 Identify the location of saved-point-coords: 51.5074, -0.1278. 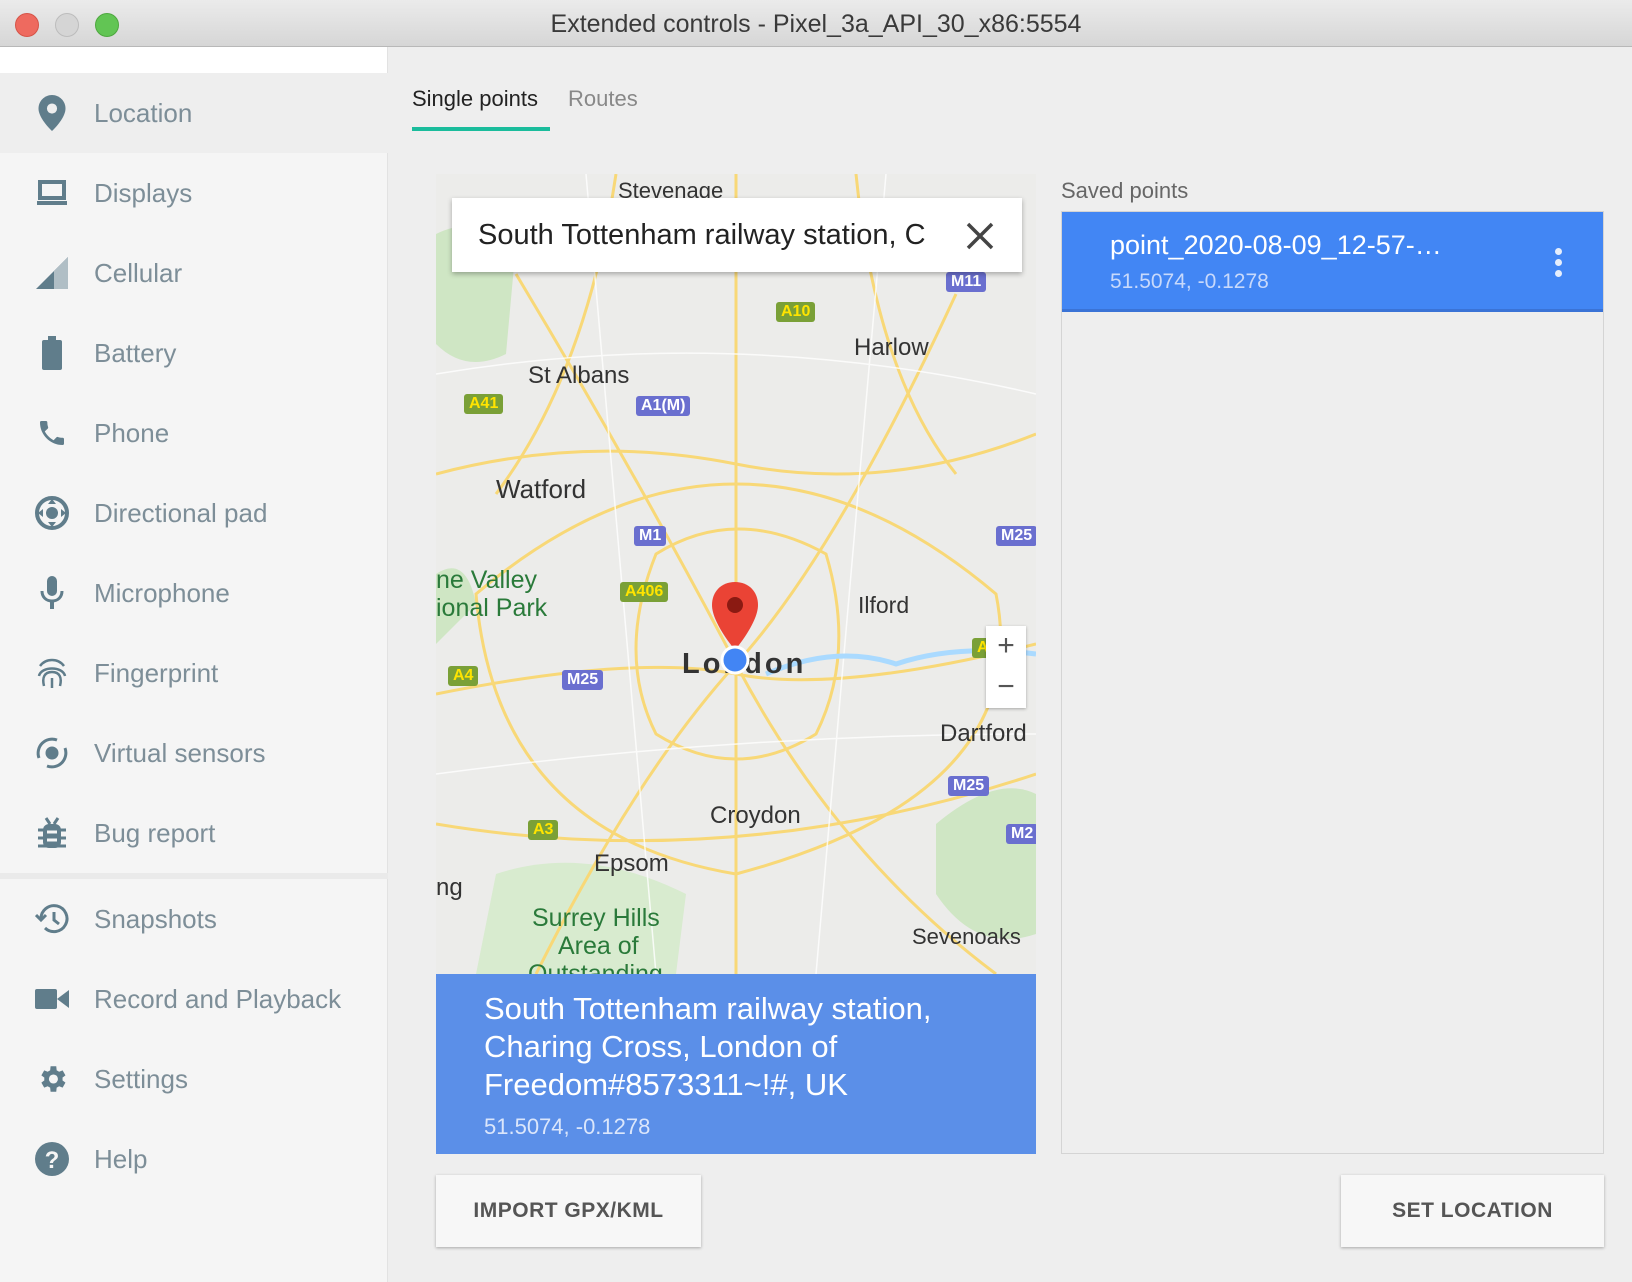
(1189, 281).